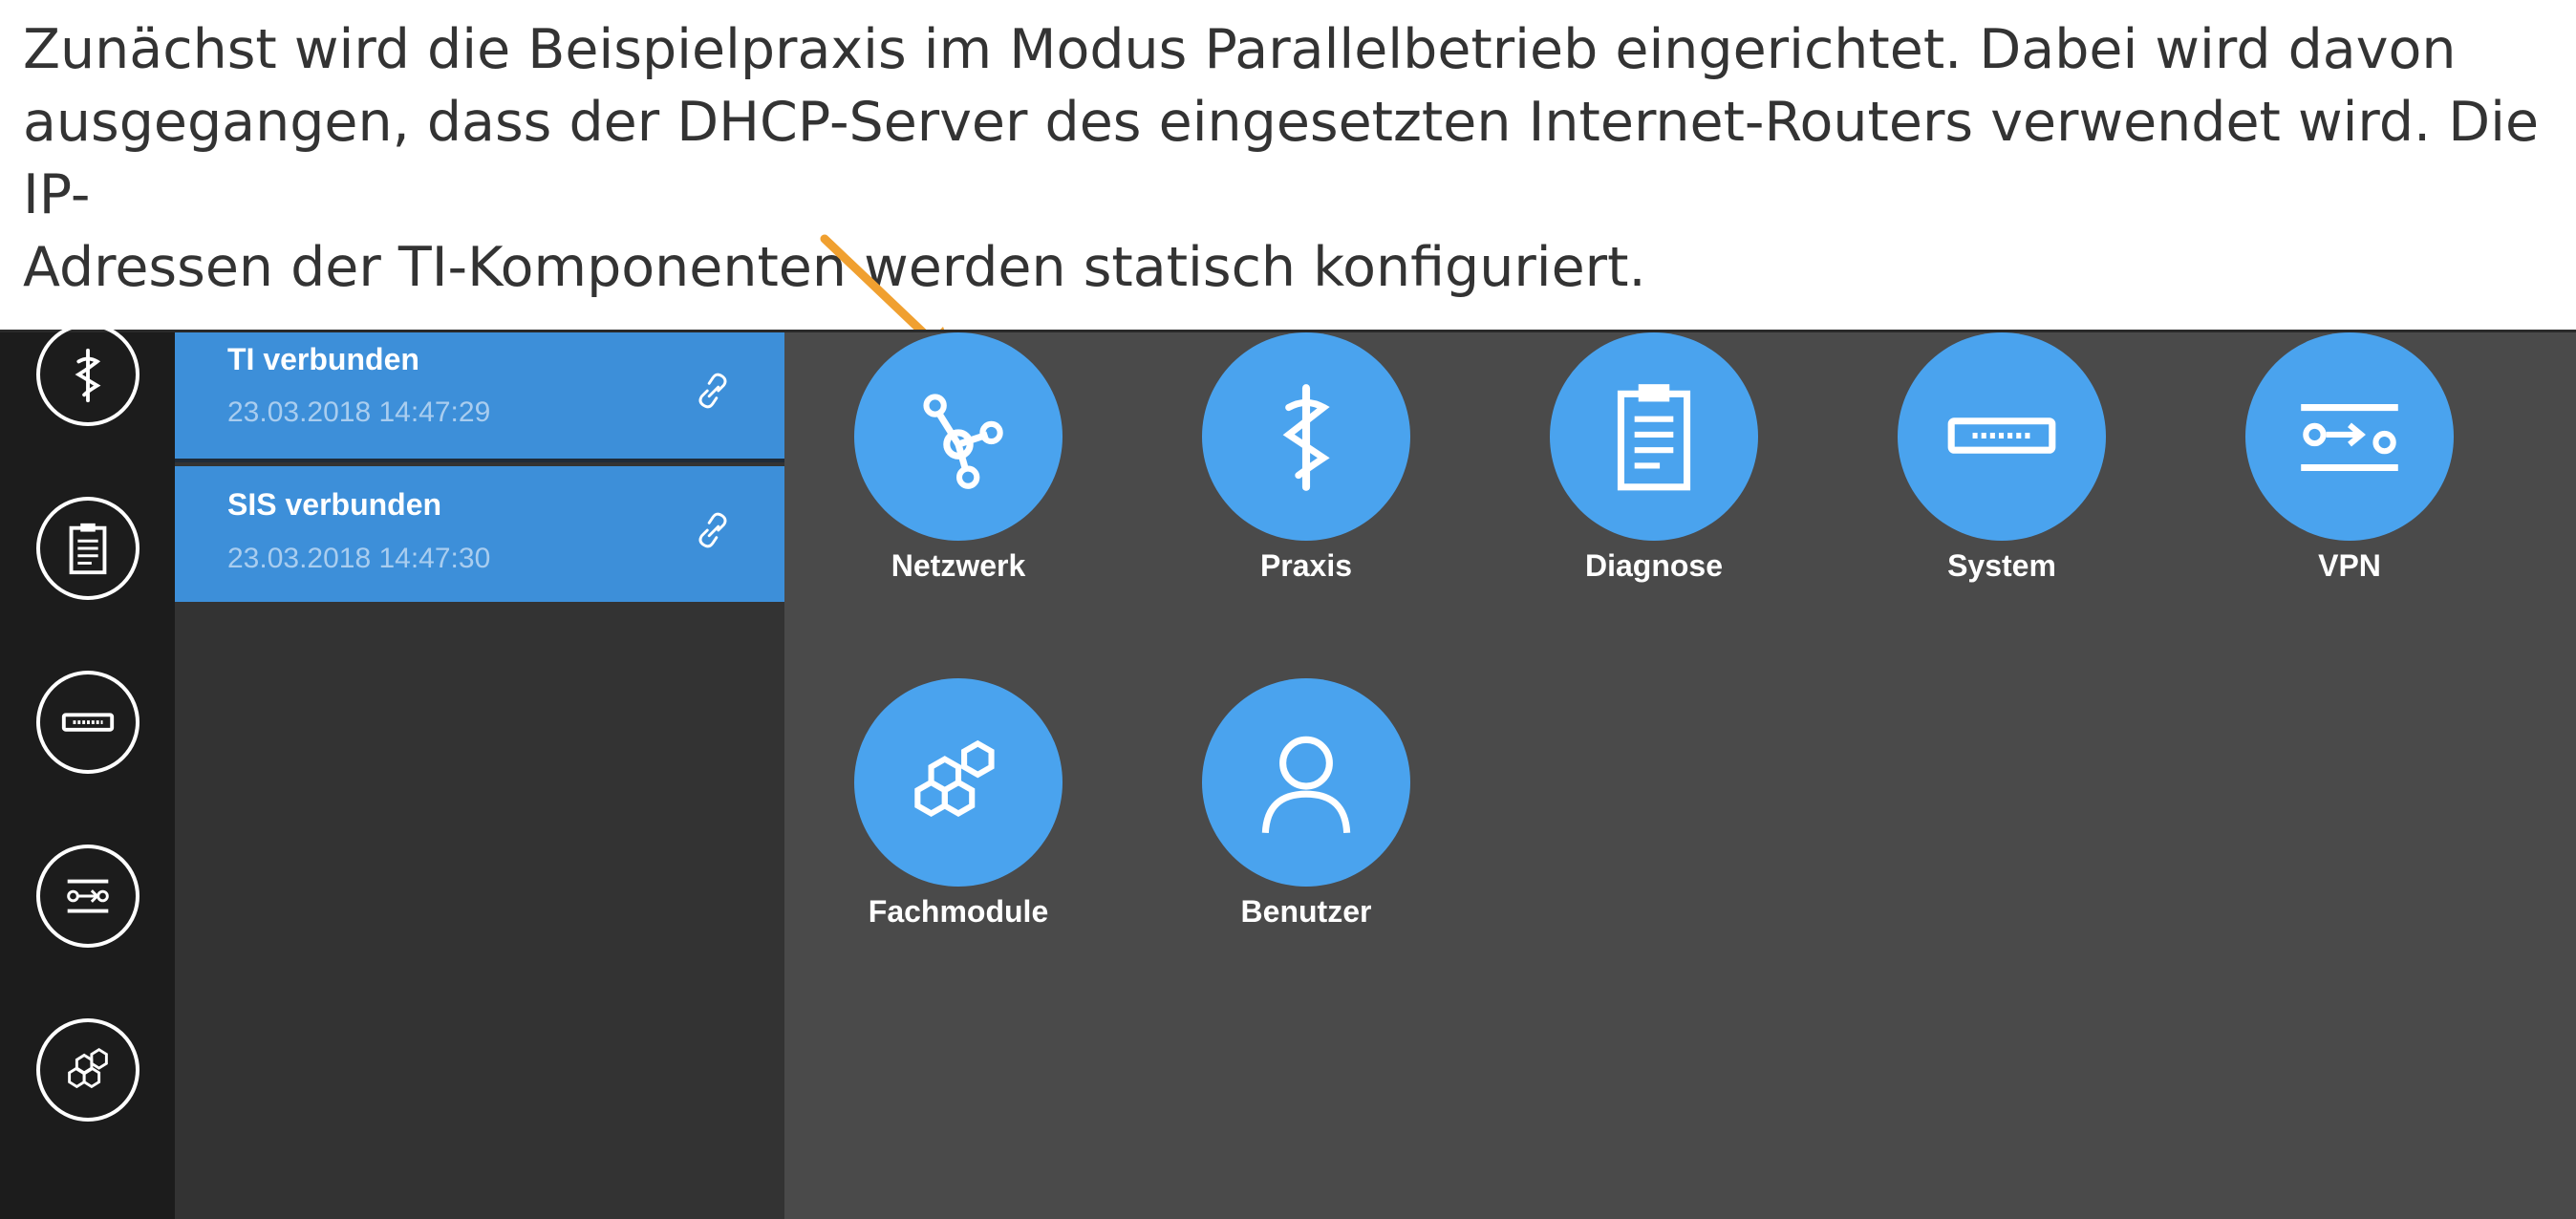  What do you see at coordinates (479, 534) in the screenshot?
I see `status-item-sis: SIS verbunden 23.03.2018 14:47:30` at bounding box center [479, 534].